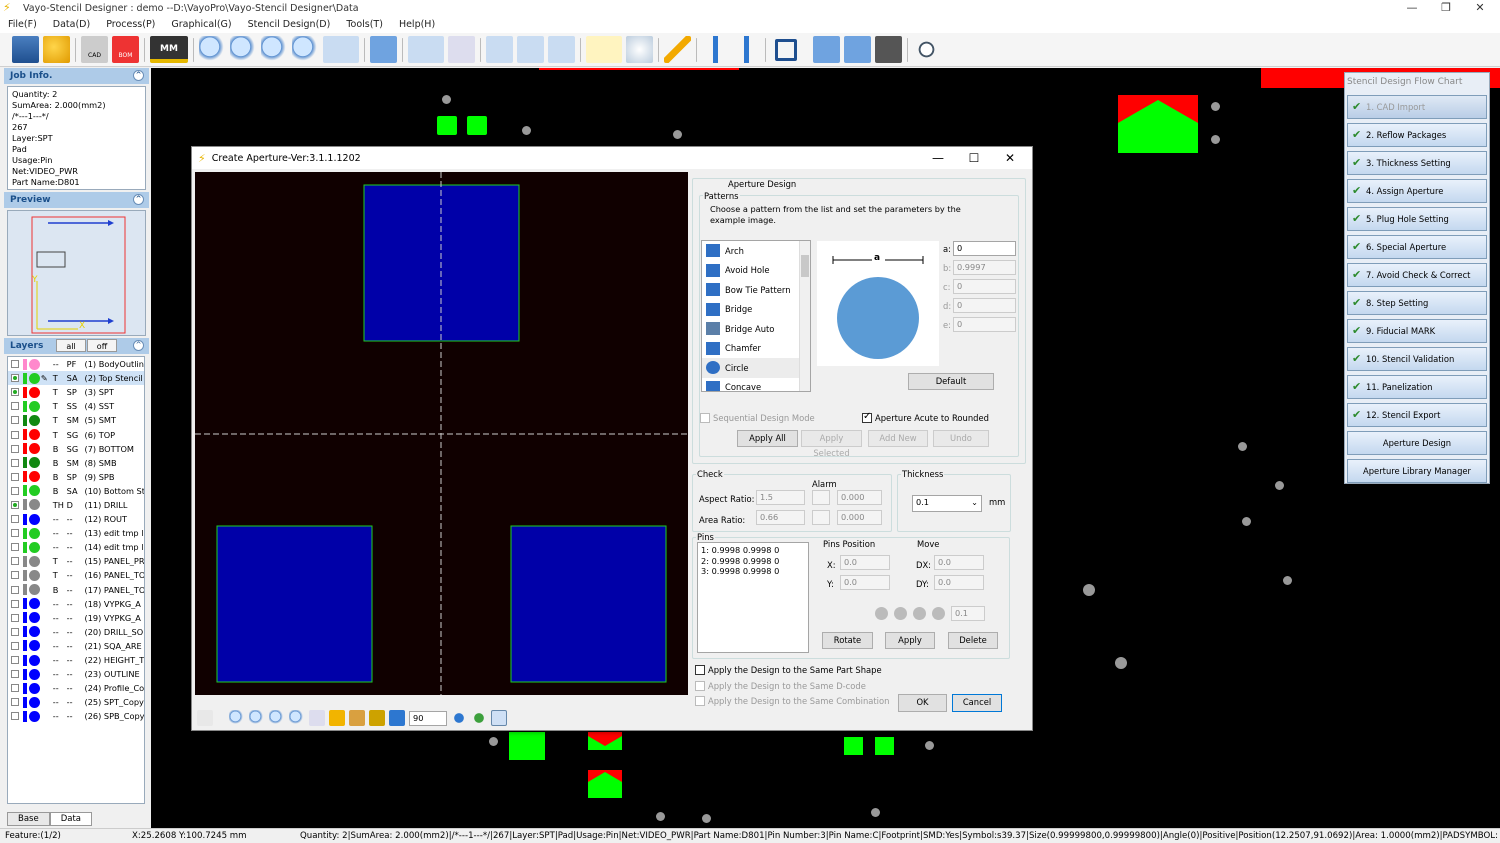  I want to click on pencil-icon, so click(677, 49).